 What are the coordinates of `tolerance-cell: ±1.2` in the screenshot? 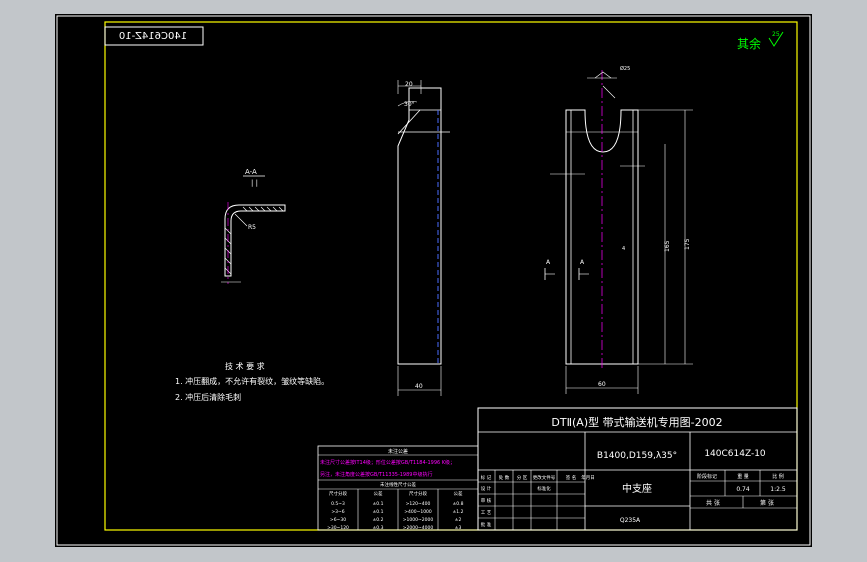 It's located at (458, 512).